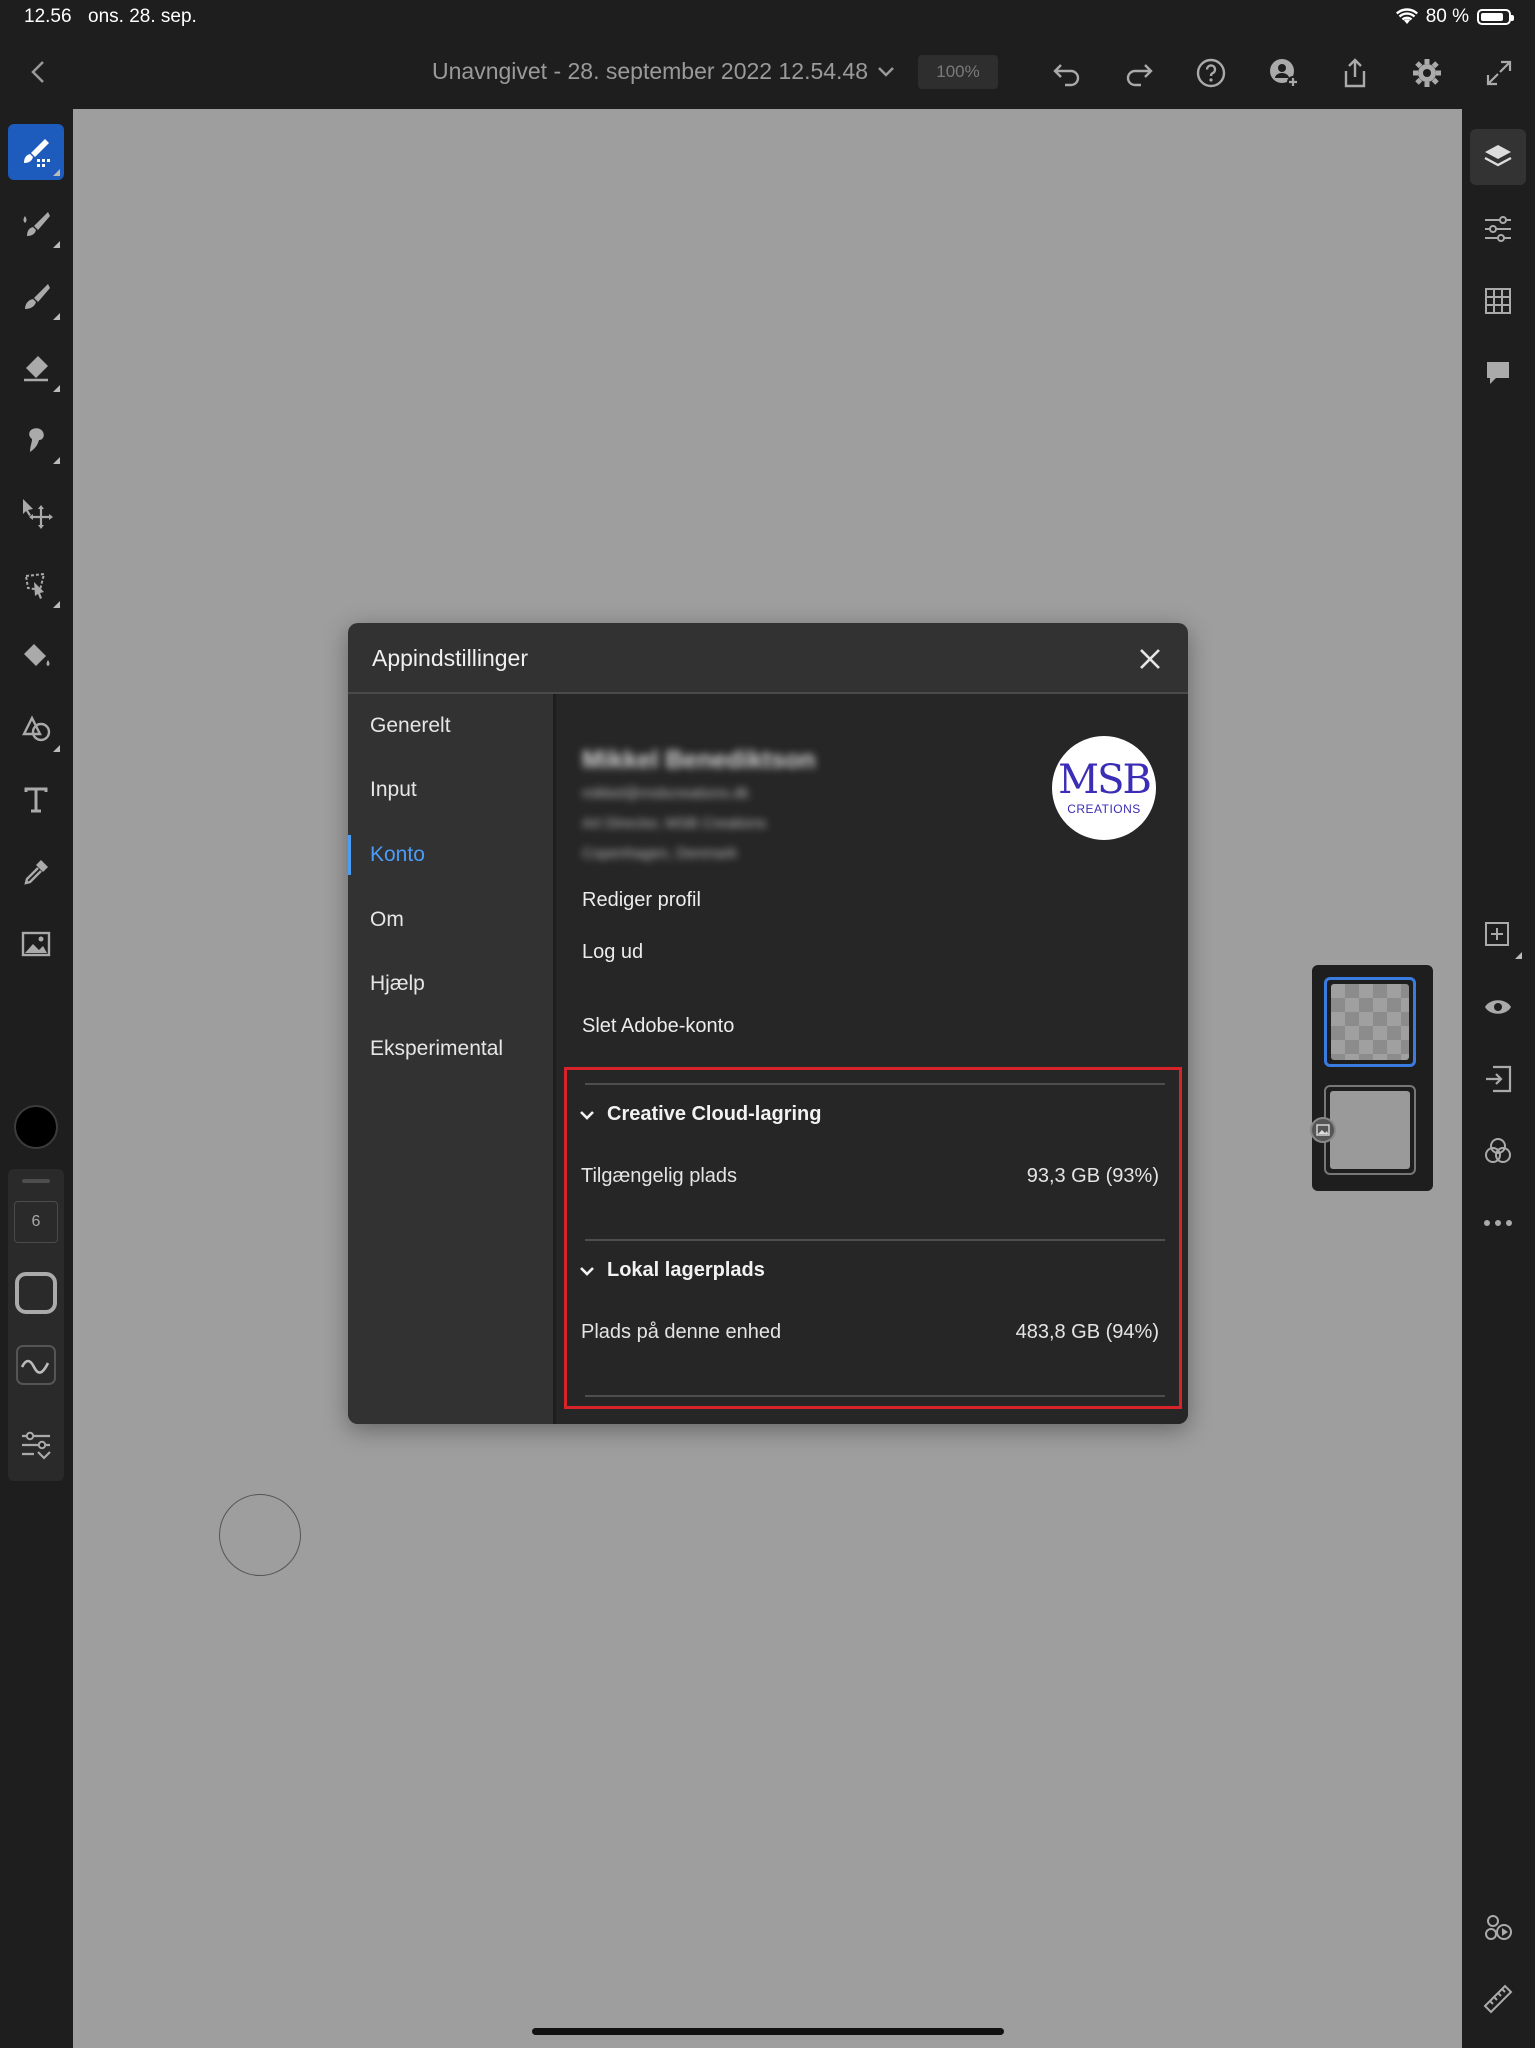  What do you see at coordinates (450, 790) in the screenshot?
I see `nav-input: Input` at bounding box center [450, 790].